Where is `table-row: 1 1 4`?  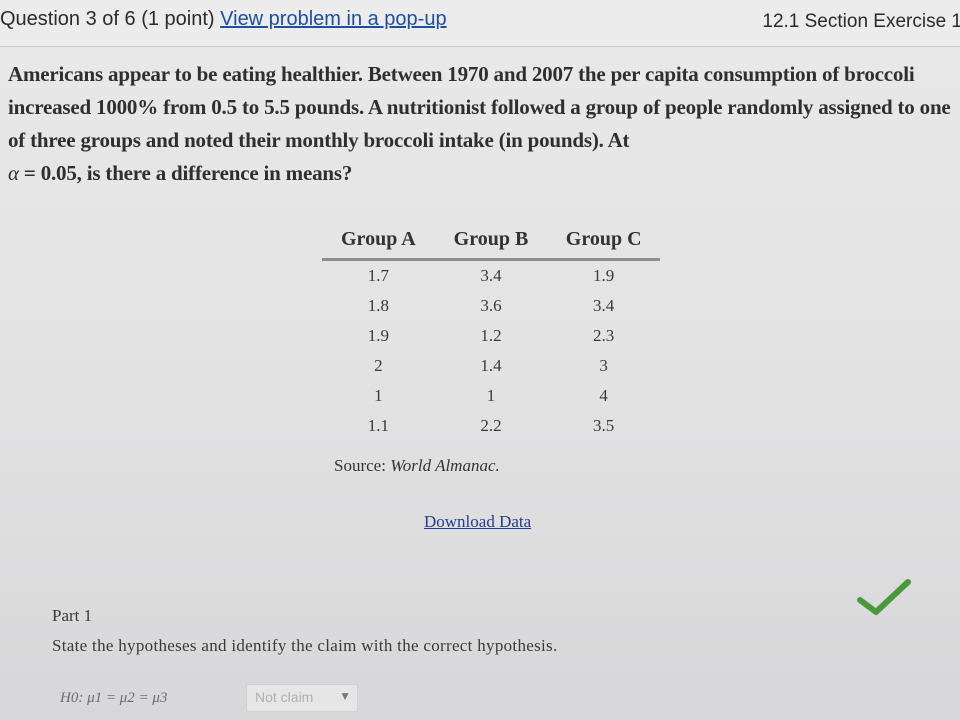 table-row: 1 1 4 is located at coordinates (491, 396).